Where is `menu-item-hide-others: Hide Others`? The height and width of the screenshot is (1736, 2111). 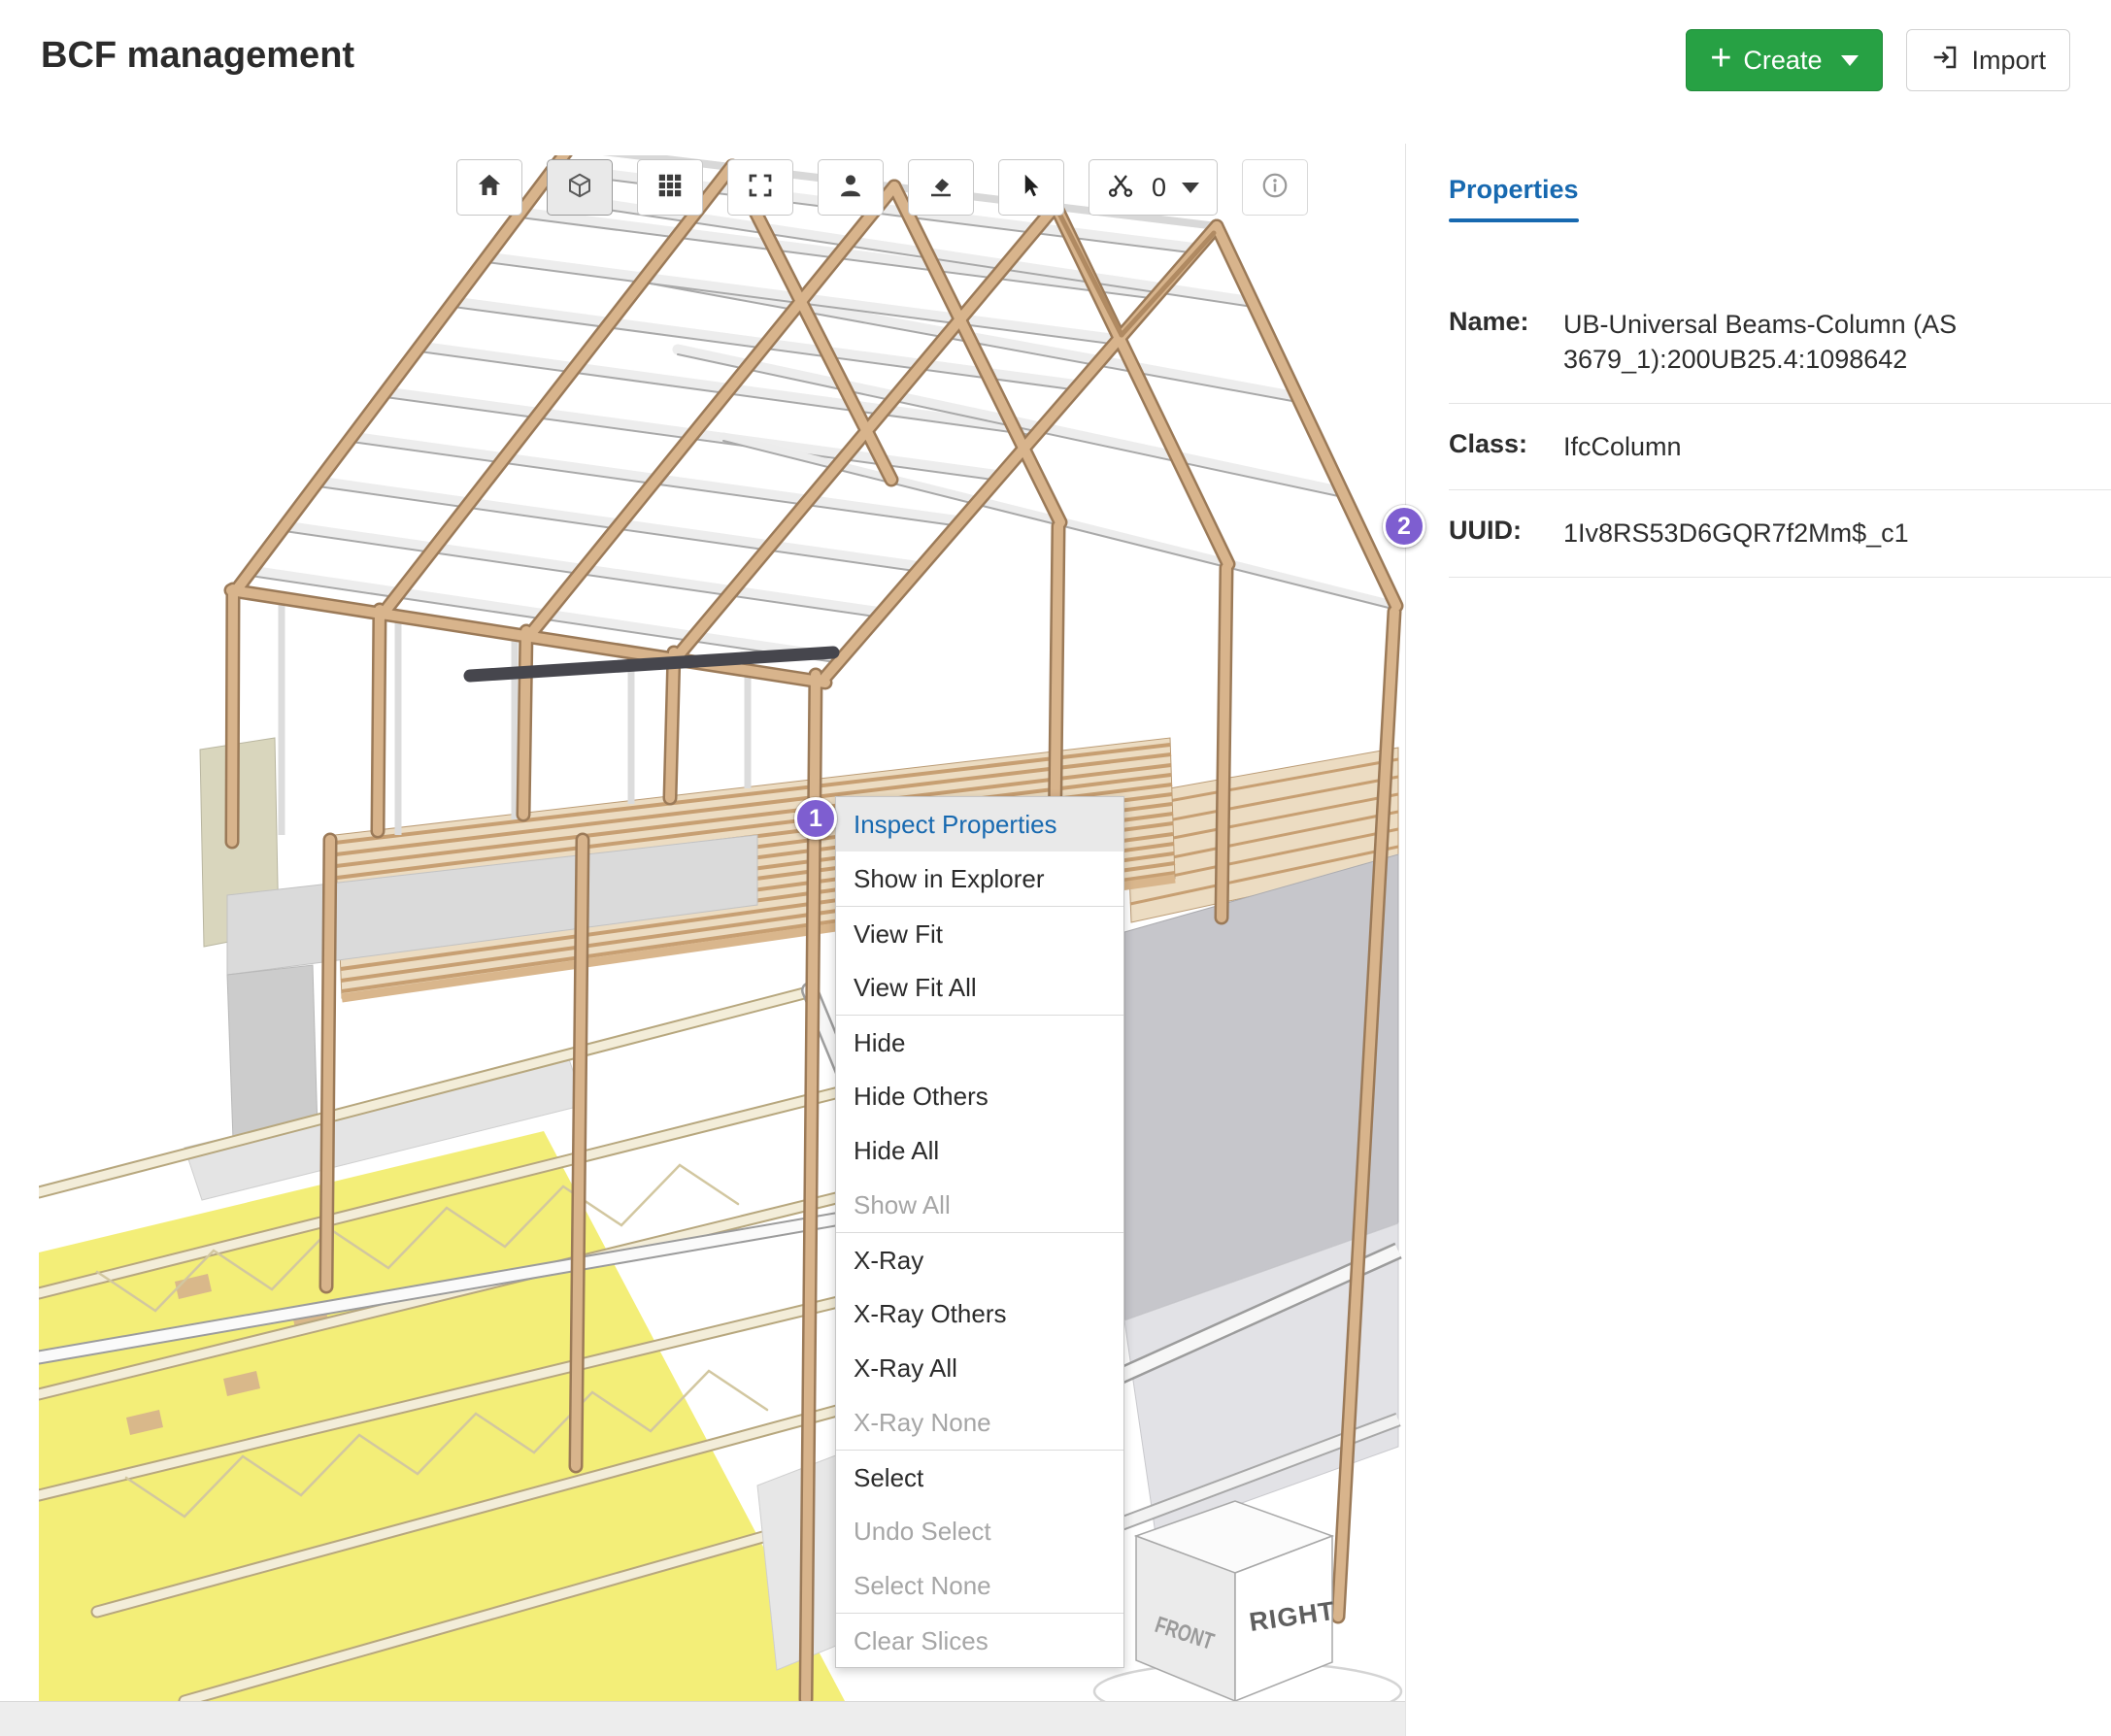 menu-item-hide-others: Hide Others is located at coordinates (980, 1096).